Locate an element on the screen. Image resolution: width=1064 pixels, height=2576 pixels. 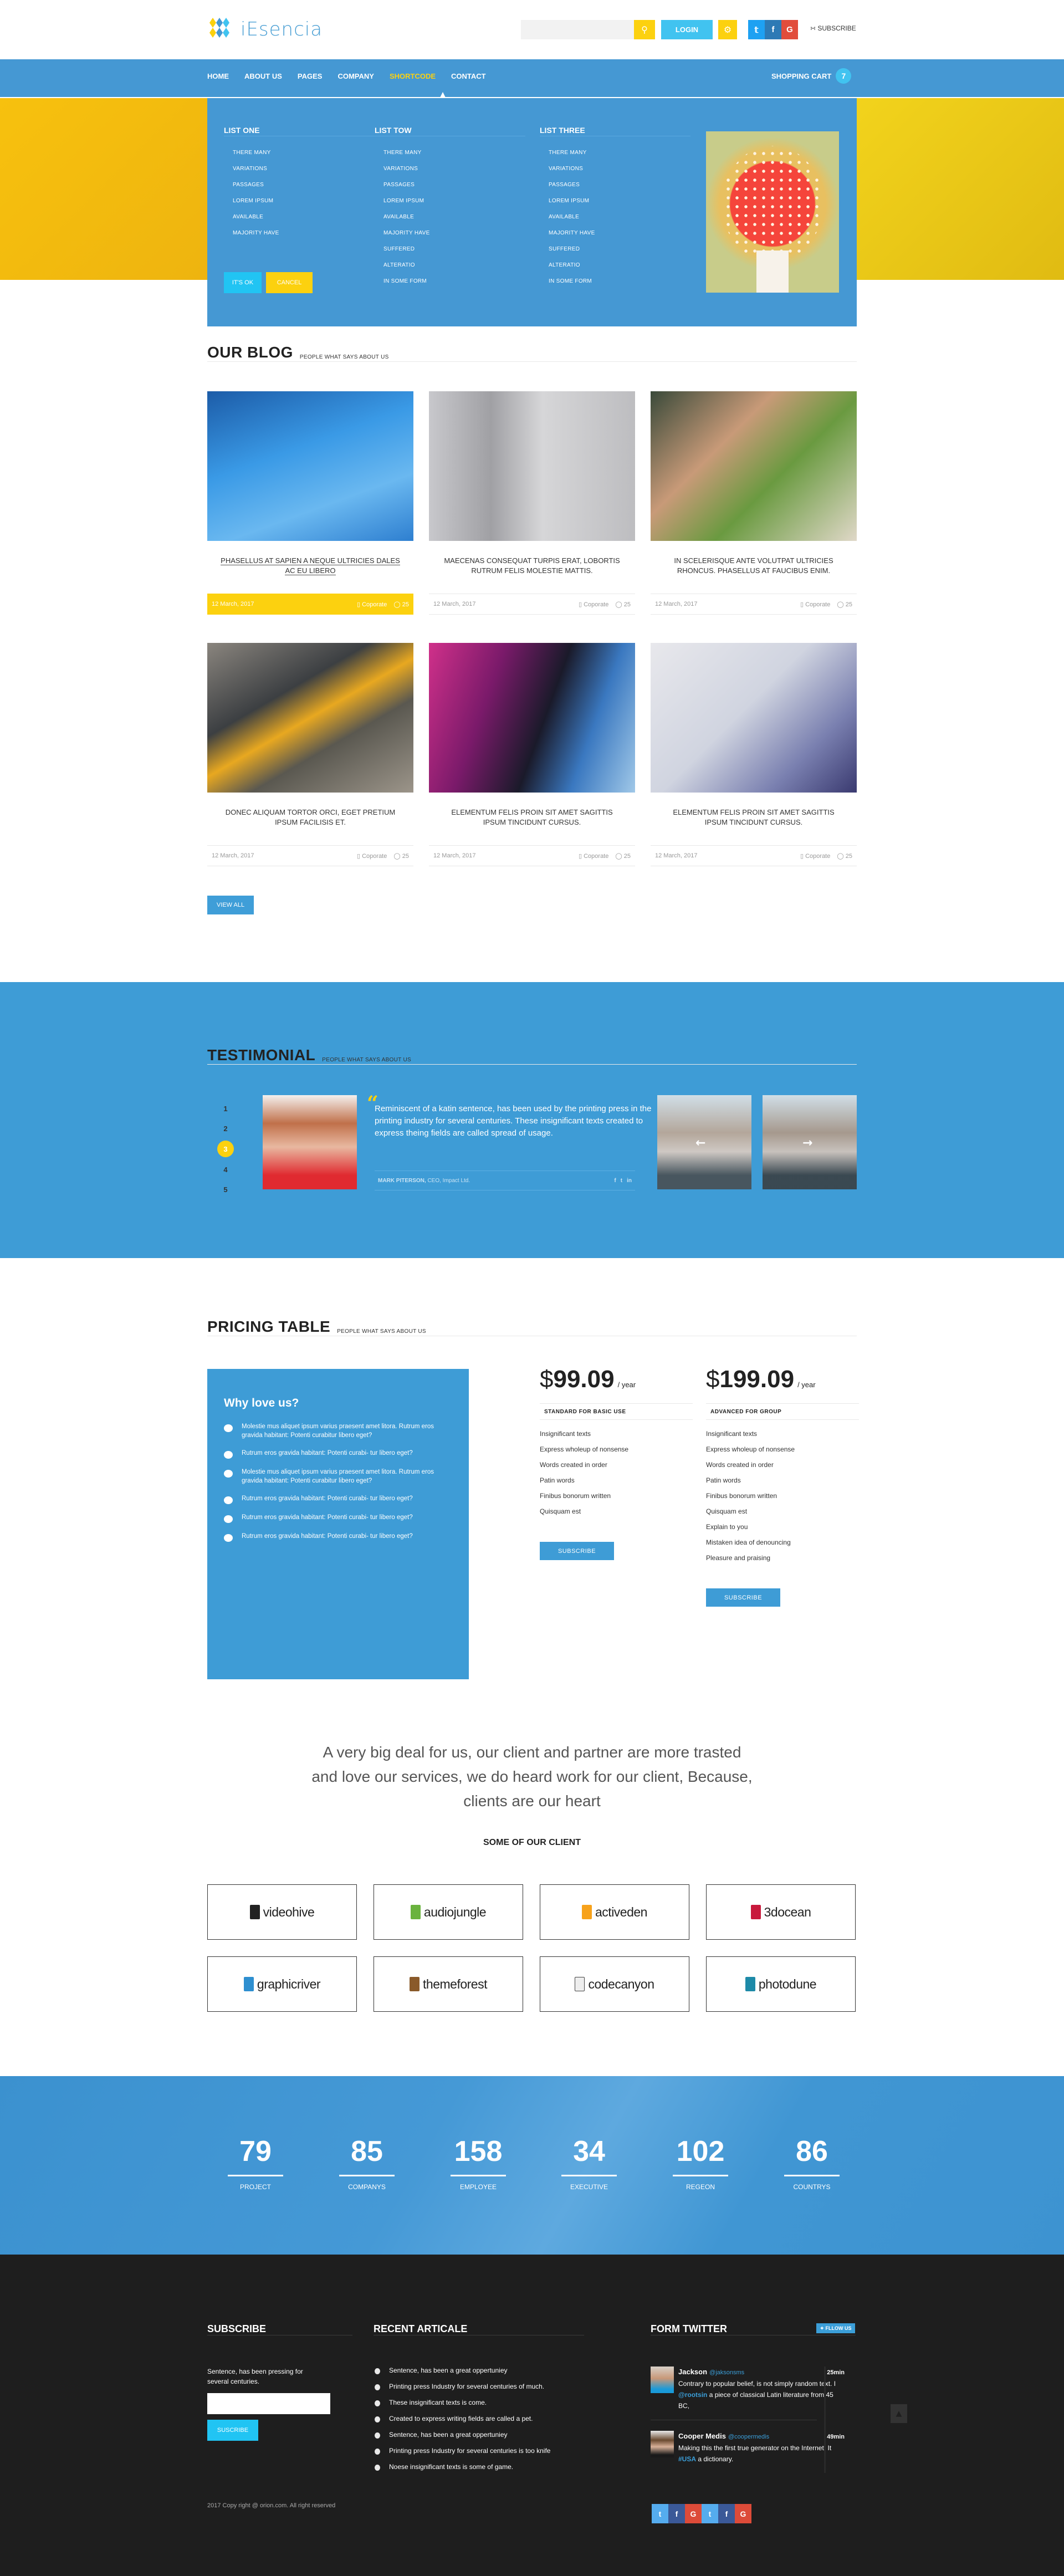
cancel-button: CANCEL is located at coordinates (289, 282).